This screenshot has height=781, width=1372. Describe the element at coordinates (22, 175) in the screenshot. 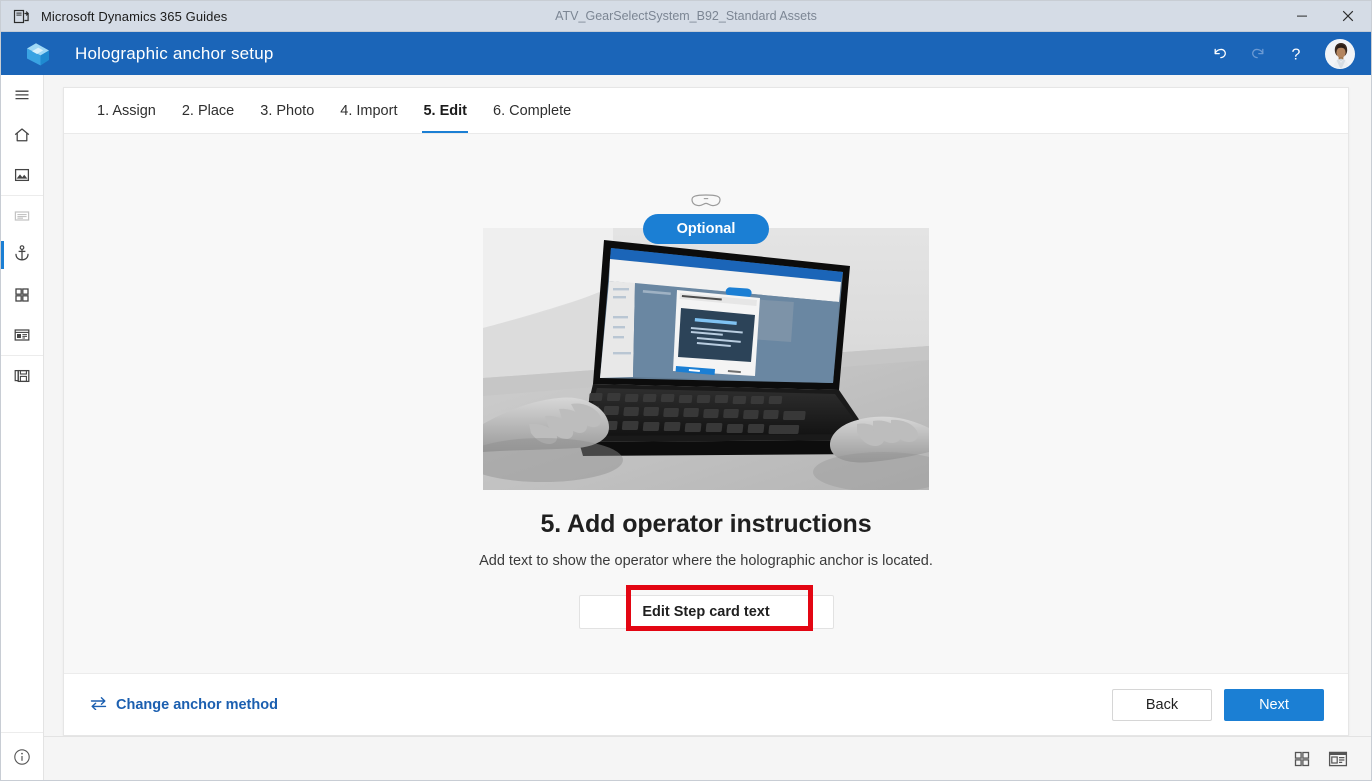

I see `media-image-icon` at that location.